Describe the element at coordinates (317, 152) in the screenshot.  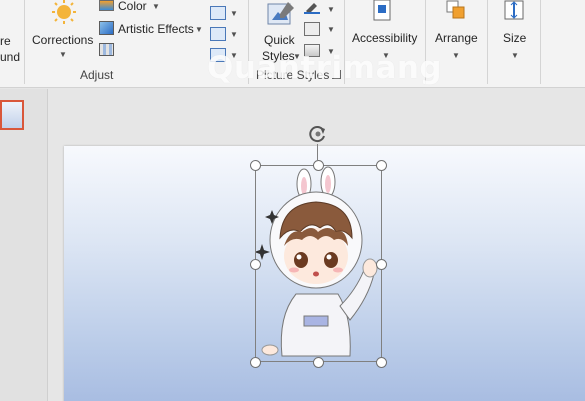
I see `rotate-handle-connector` at that location.